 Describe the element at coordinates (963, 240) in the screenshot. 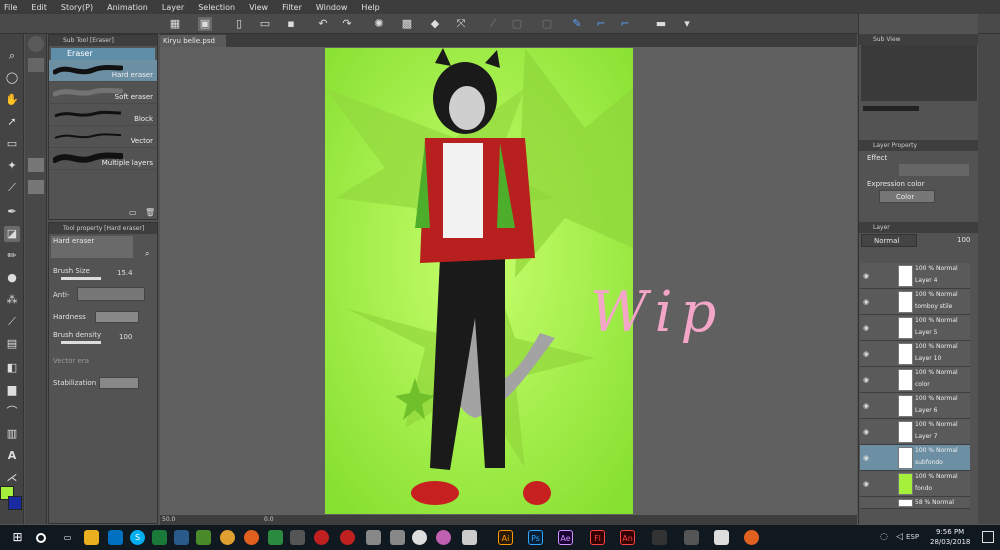

I see `opacity-value: 100` at that location.